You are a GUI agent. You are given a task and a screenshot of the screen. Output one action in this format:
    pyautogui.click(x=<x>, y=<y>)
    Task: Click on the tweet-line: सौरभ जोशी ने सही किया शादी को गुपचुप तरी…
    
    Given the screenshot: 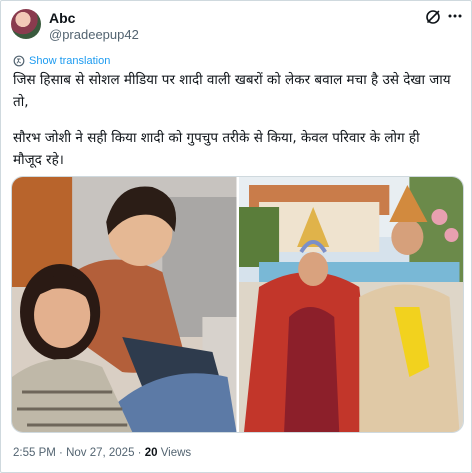 What is the action you would take?
    pyautogui.click(x=216, y=138)
    